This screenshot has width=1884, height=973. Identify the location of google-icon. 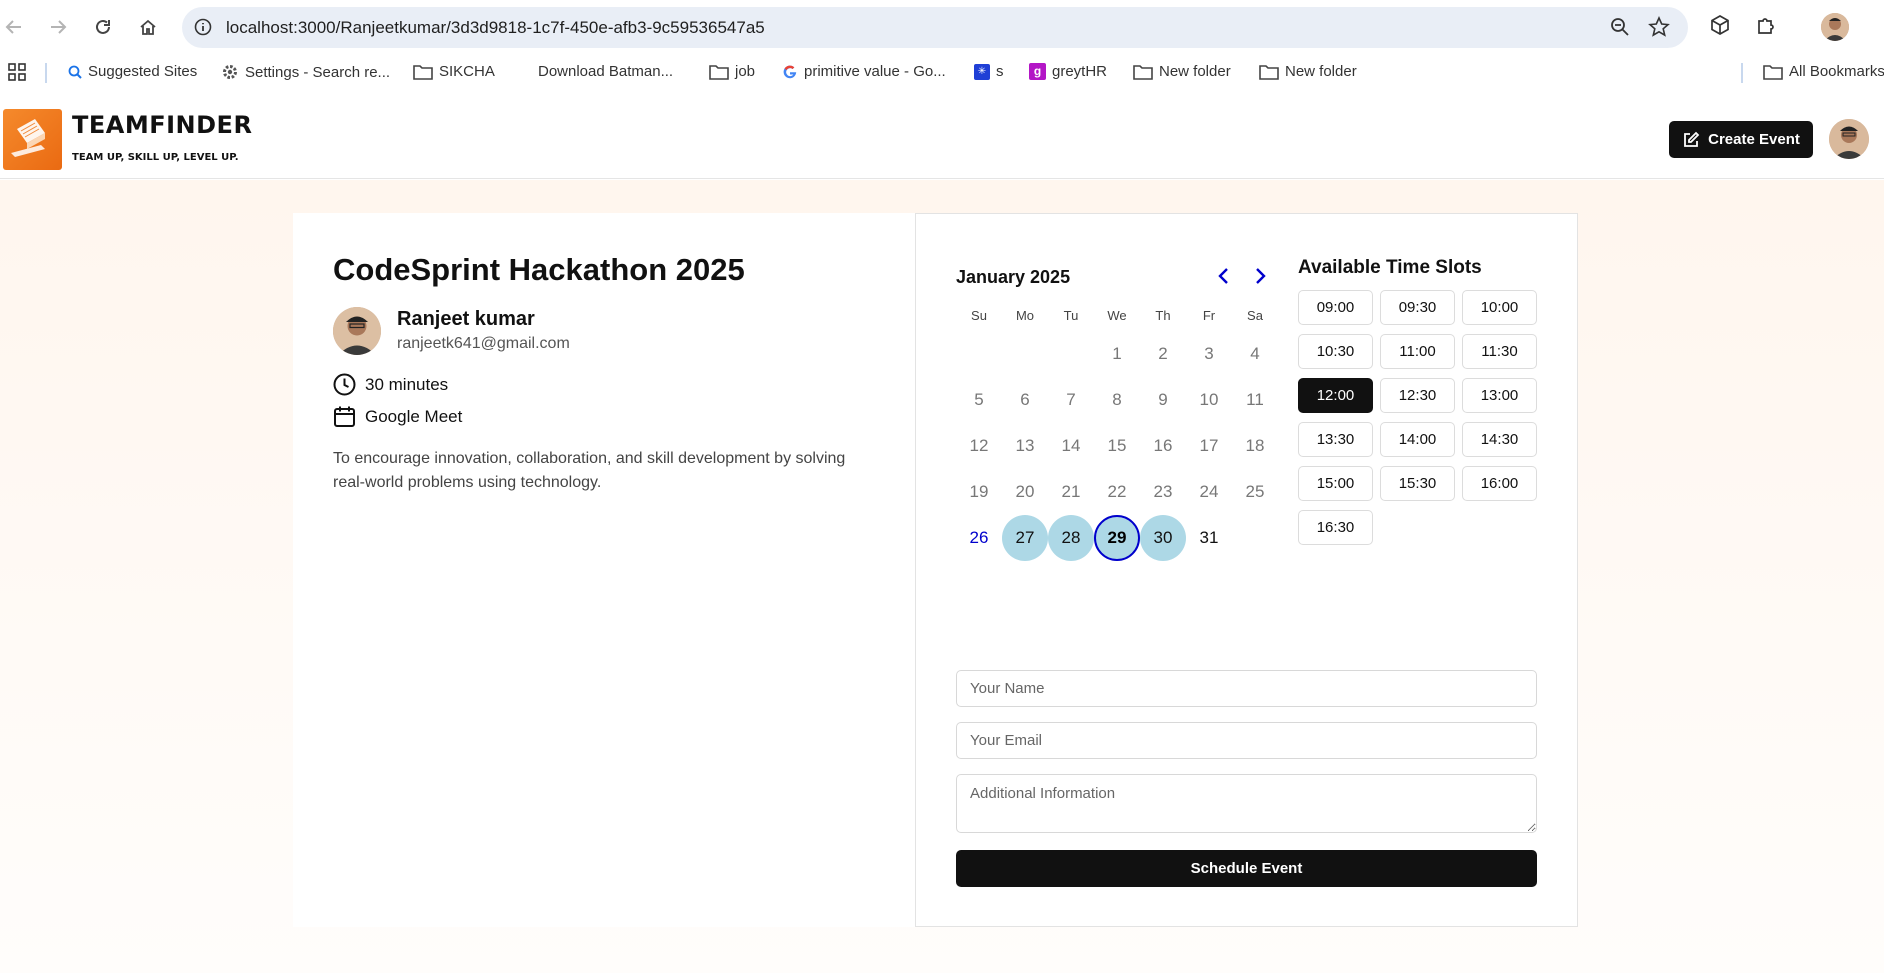
(790, 71).